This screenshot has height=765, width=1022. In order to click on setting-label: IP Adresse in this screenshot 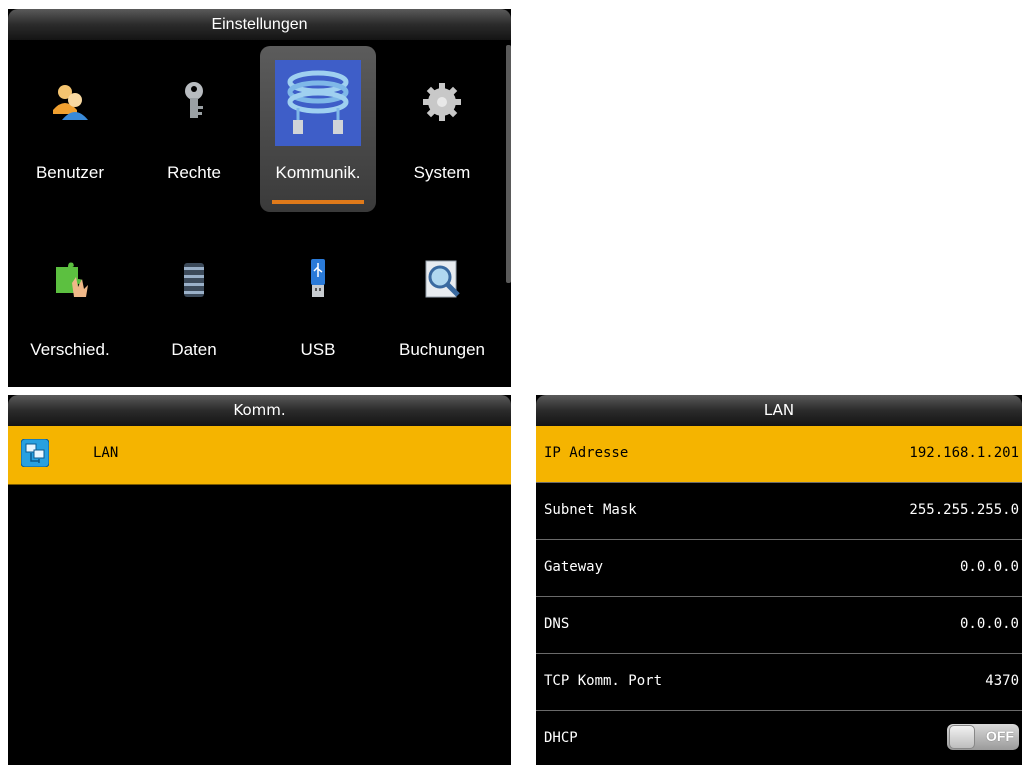, I will do `click(586, 453)`.